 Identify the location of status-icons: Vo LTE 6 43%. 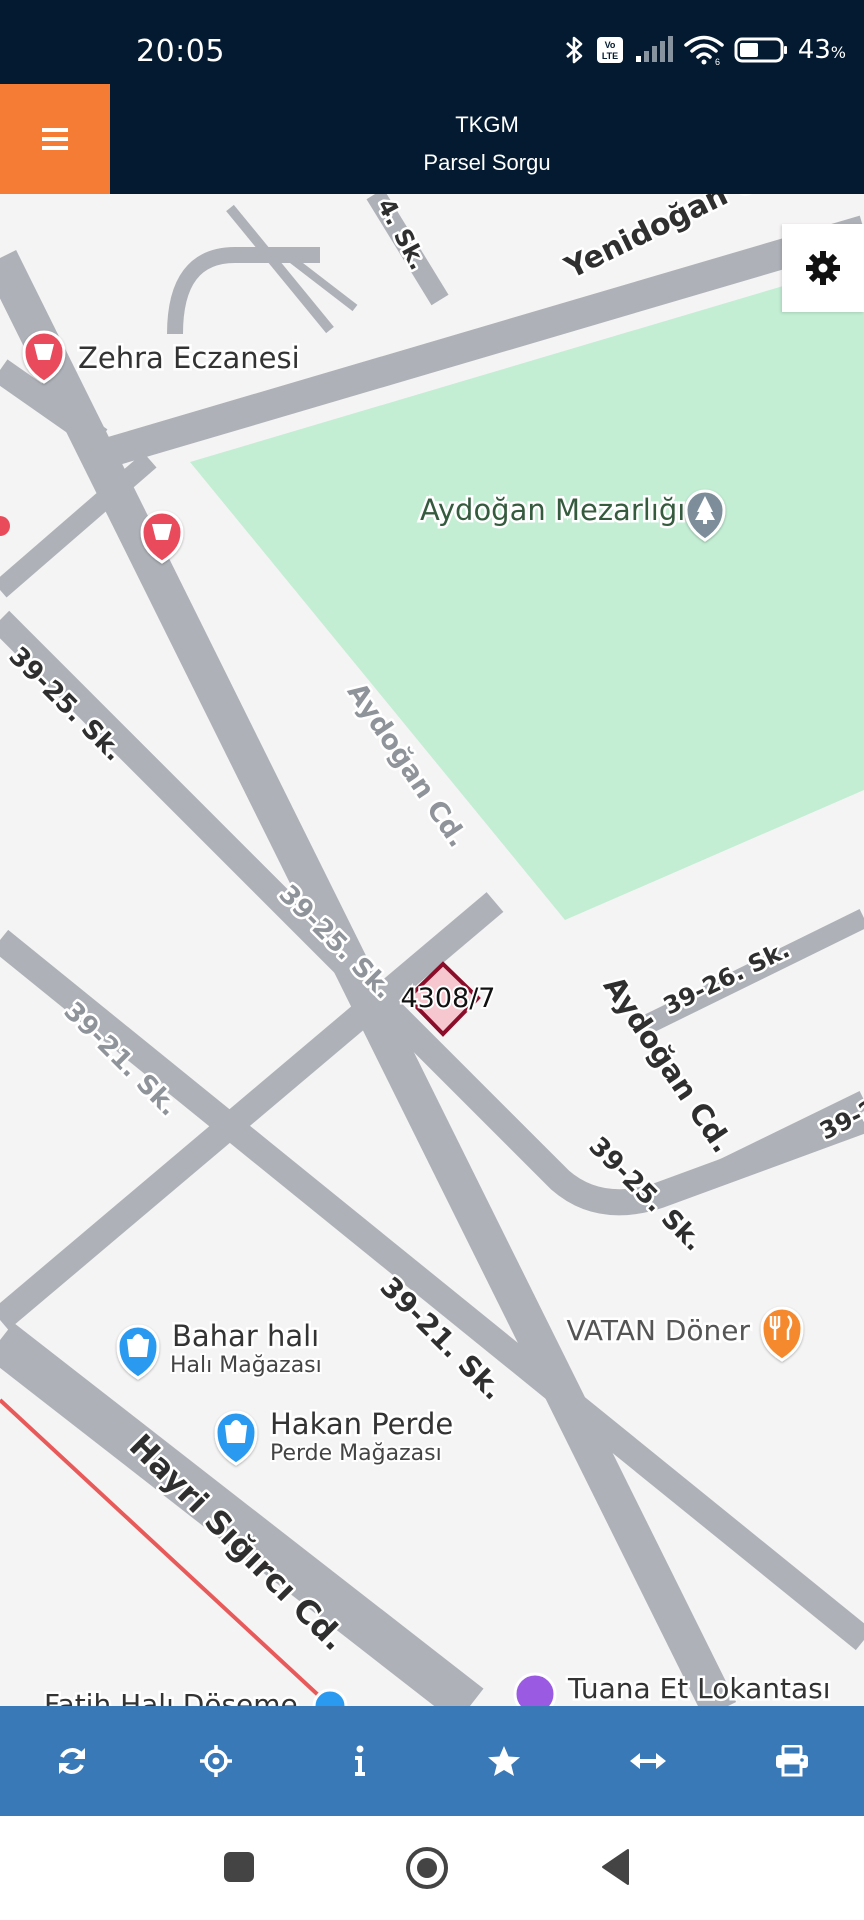
(705, 50).